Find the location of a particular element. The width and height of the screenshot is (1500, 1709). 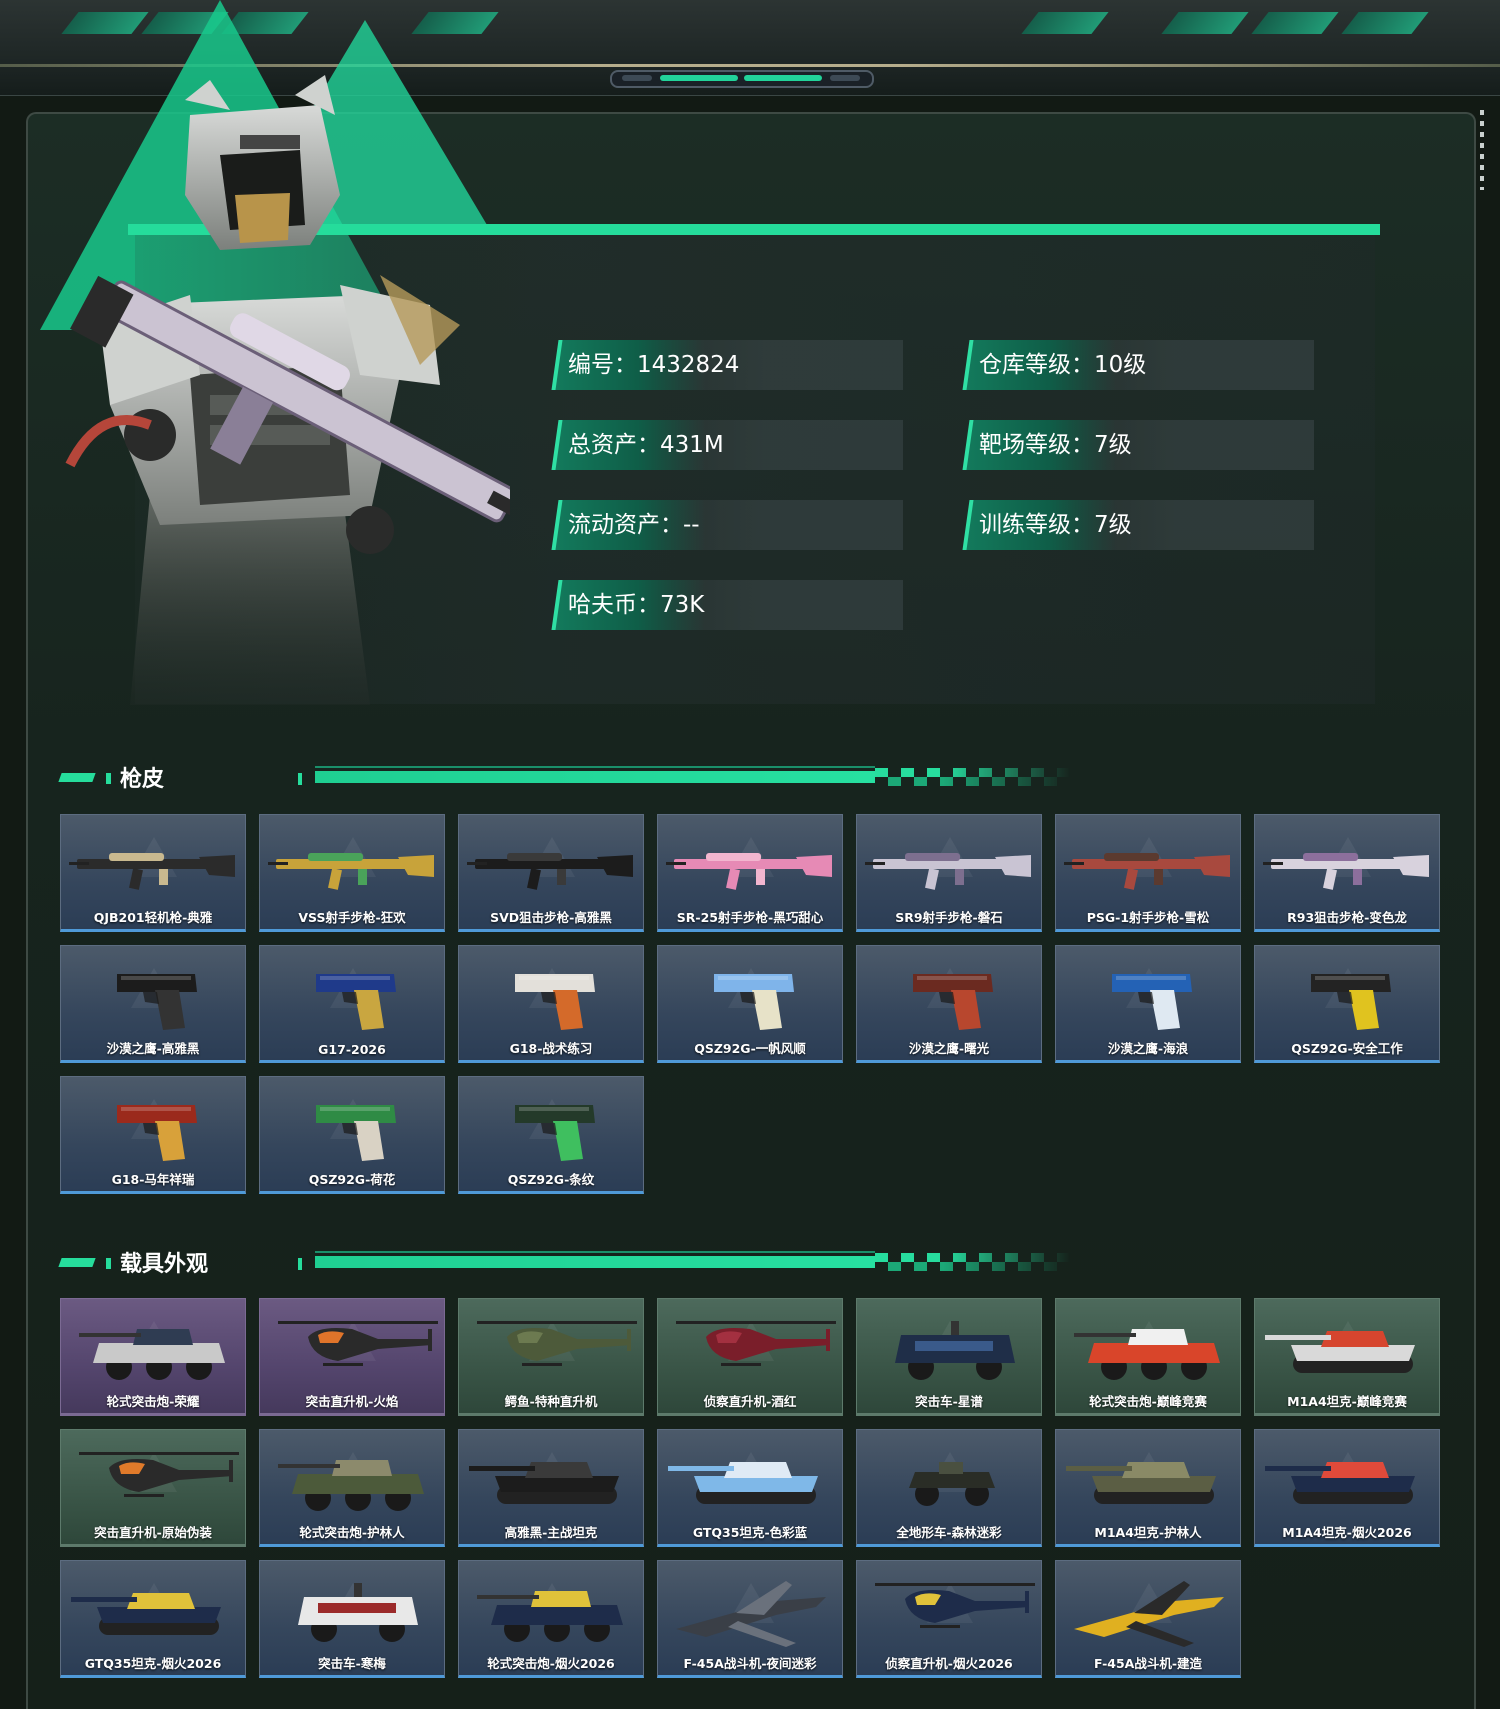

skin-name: QJB201轻机枪-典雅 is located at coordinates (153, 917).